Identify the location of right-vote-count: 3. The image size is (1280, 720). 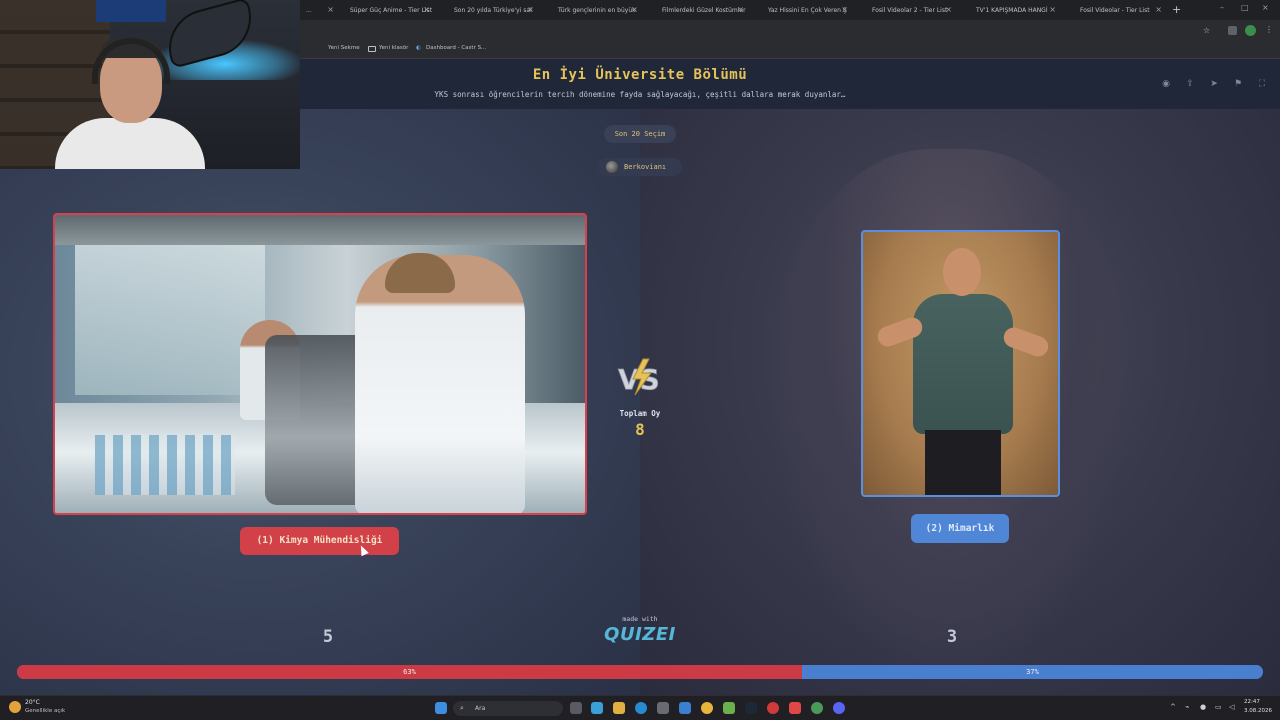
(952, 637).